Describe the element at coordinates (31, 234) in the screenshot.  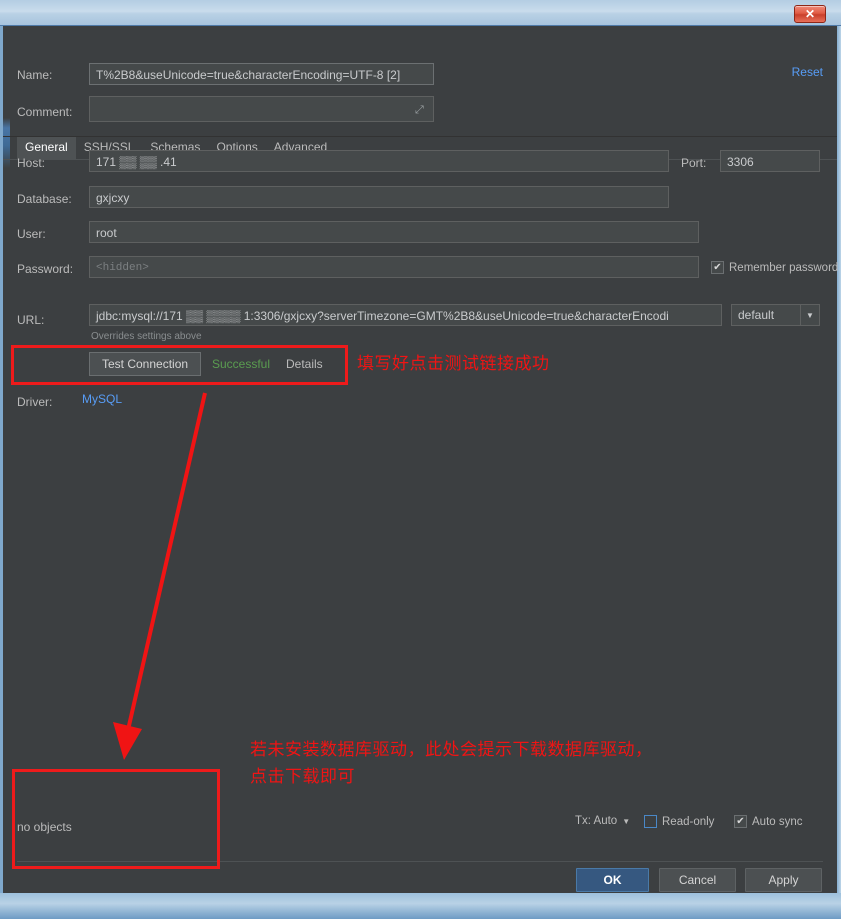
I see `user-label: User:` at that location.